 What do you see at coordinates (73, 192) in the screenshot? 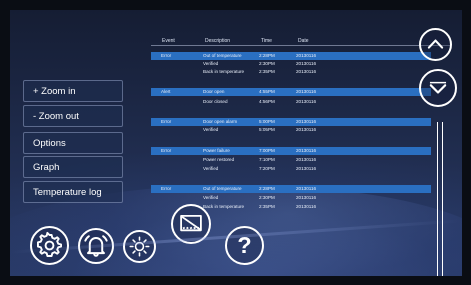
I see `temperature-log-button: Temperature log` at bounding box center [73, 192].